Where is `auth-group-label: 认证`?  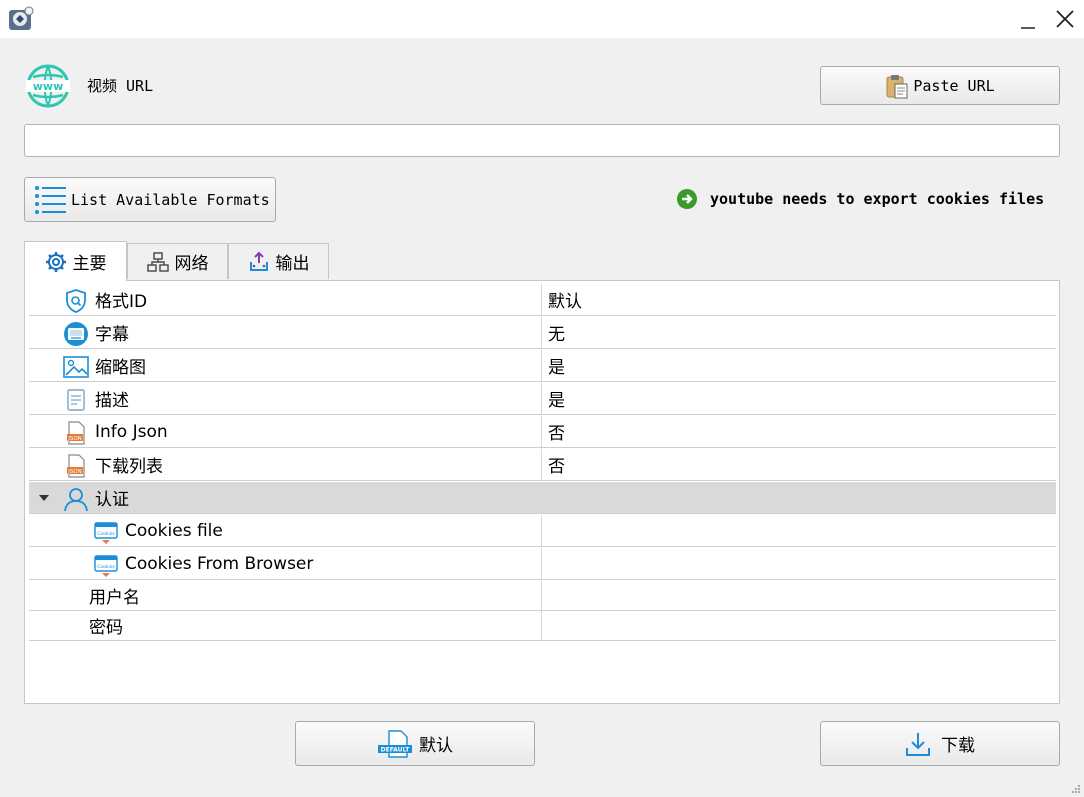
auth-group-label: 认证 is located at coordinates (112, 500).